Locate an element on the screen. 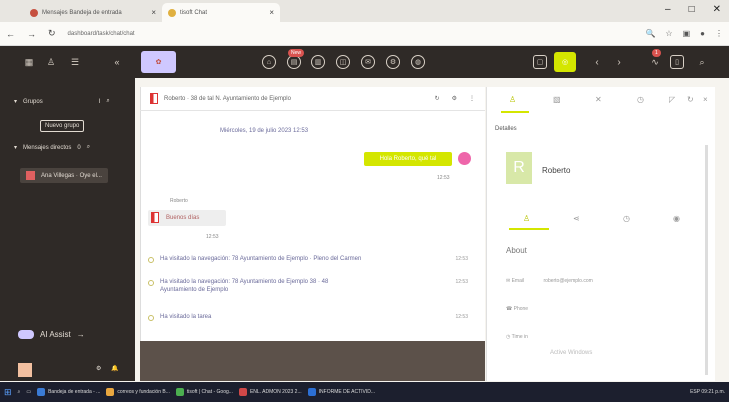 The width and height of the screenshot is (729, 402). search-icon: 🔍 is located at coordinates (650, 33).